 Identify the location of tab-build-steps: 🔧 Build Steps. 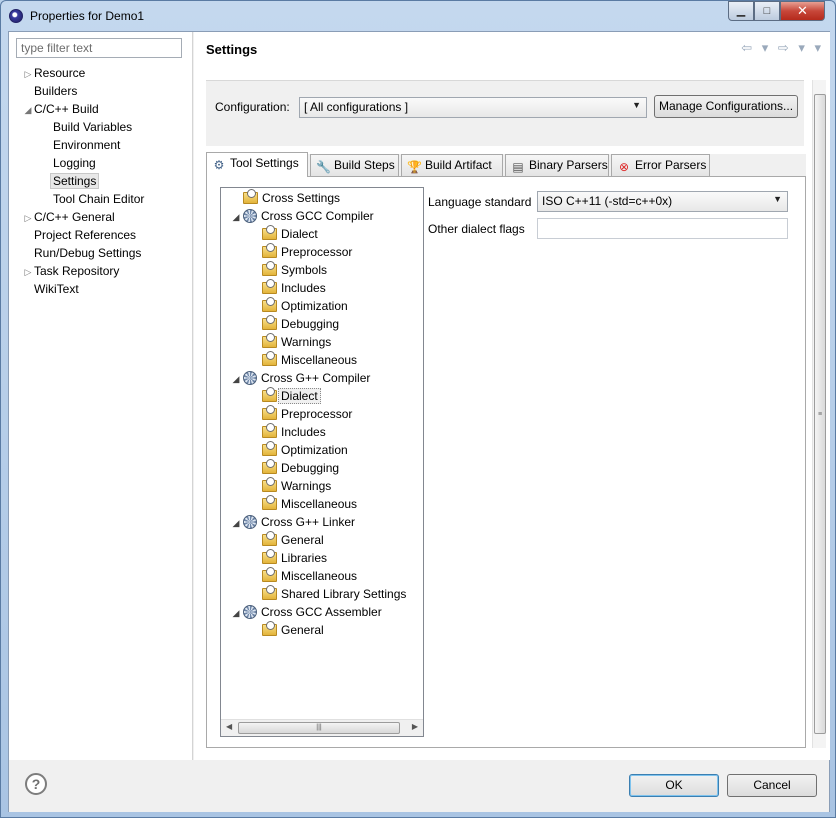
(354, 165).